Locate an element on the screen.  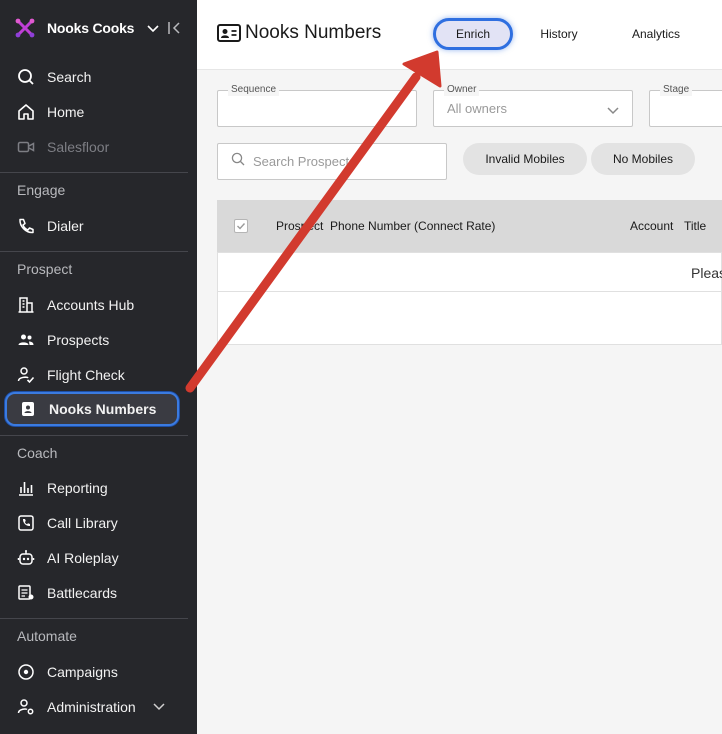
no-mobiles-filter-chip: No Mobiles is located at coordinates (643, 159).